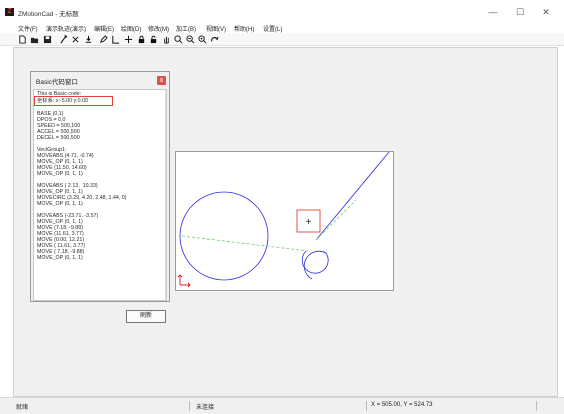 The image size is (564, 414). What do you see at coordinates (9, 12) in the screenshot?
I see `app-logo-icon: Z` at bounding box center [9, 12].